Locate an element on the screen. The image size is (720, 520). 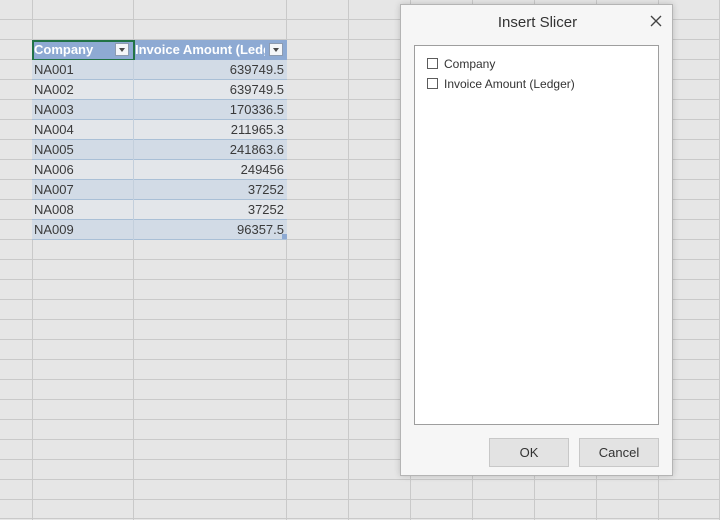
amount-cell: 249456 is located at coordinates (209, 170).